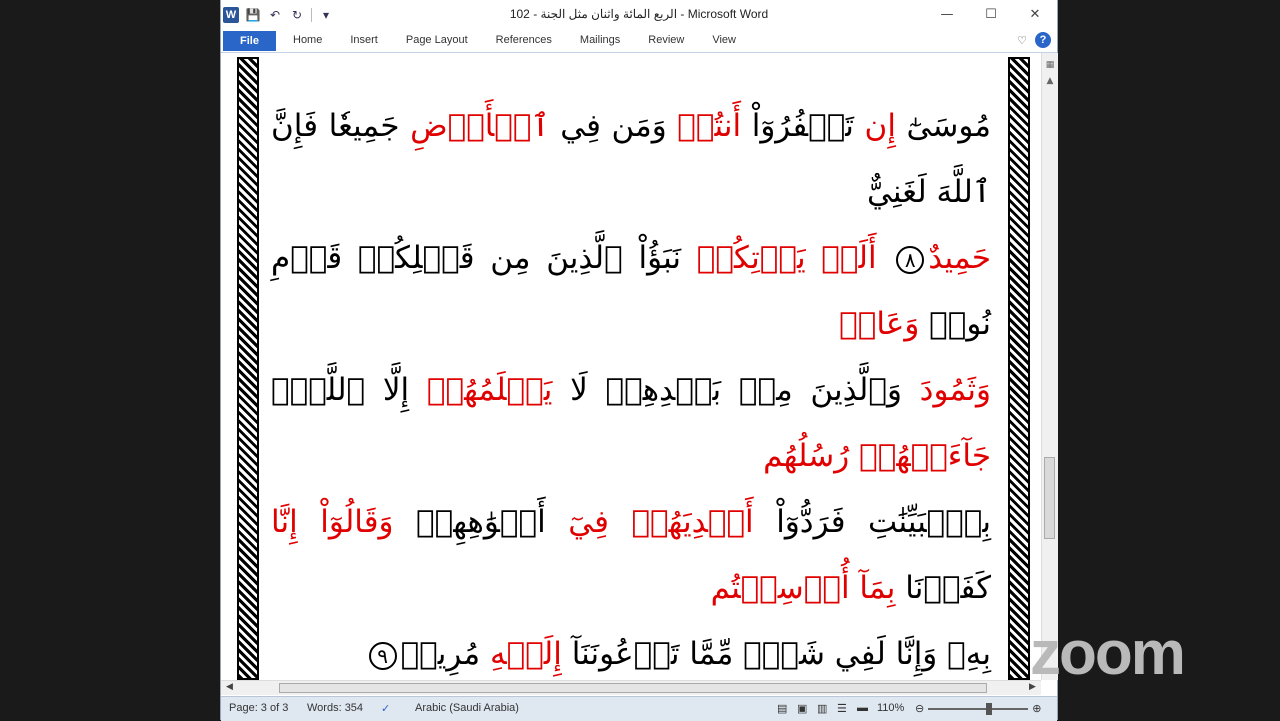 The image size is (1280, 721). What do you see at coordinates (332, 522) in the screenshot?
I see `verse-word-red: وَقَالُوٓاْ إِنَّا` at bounding box center [332, 522].